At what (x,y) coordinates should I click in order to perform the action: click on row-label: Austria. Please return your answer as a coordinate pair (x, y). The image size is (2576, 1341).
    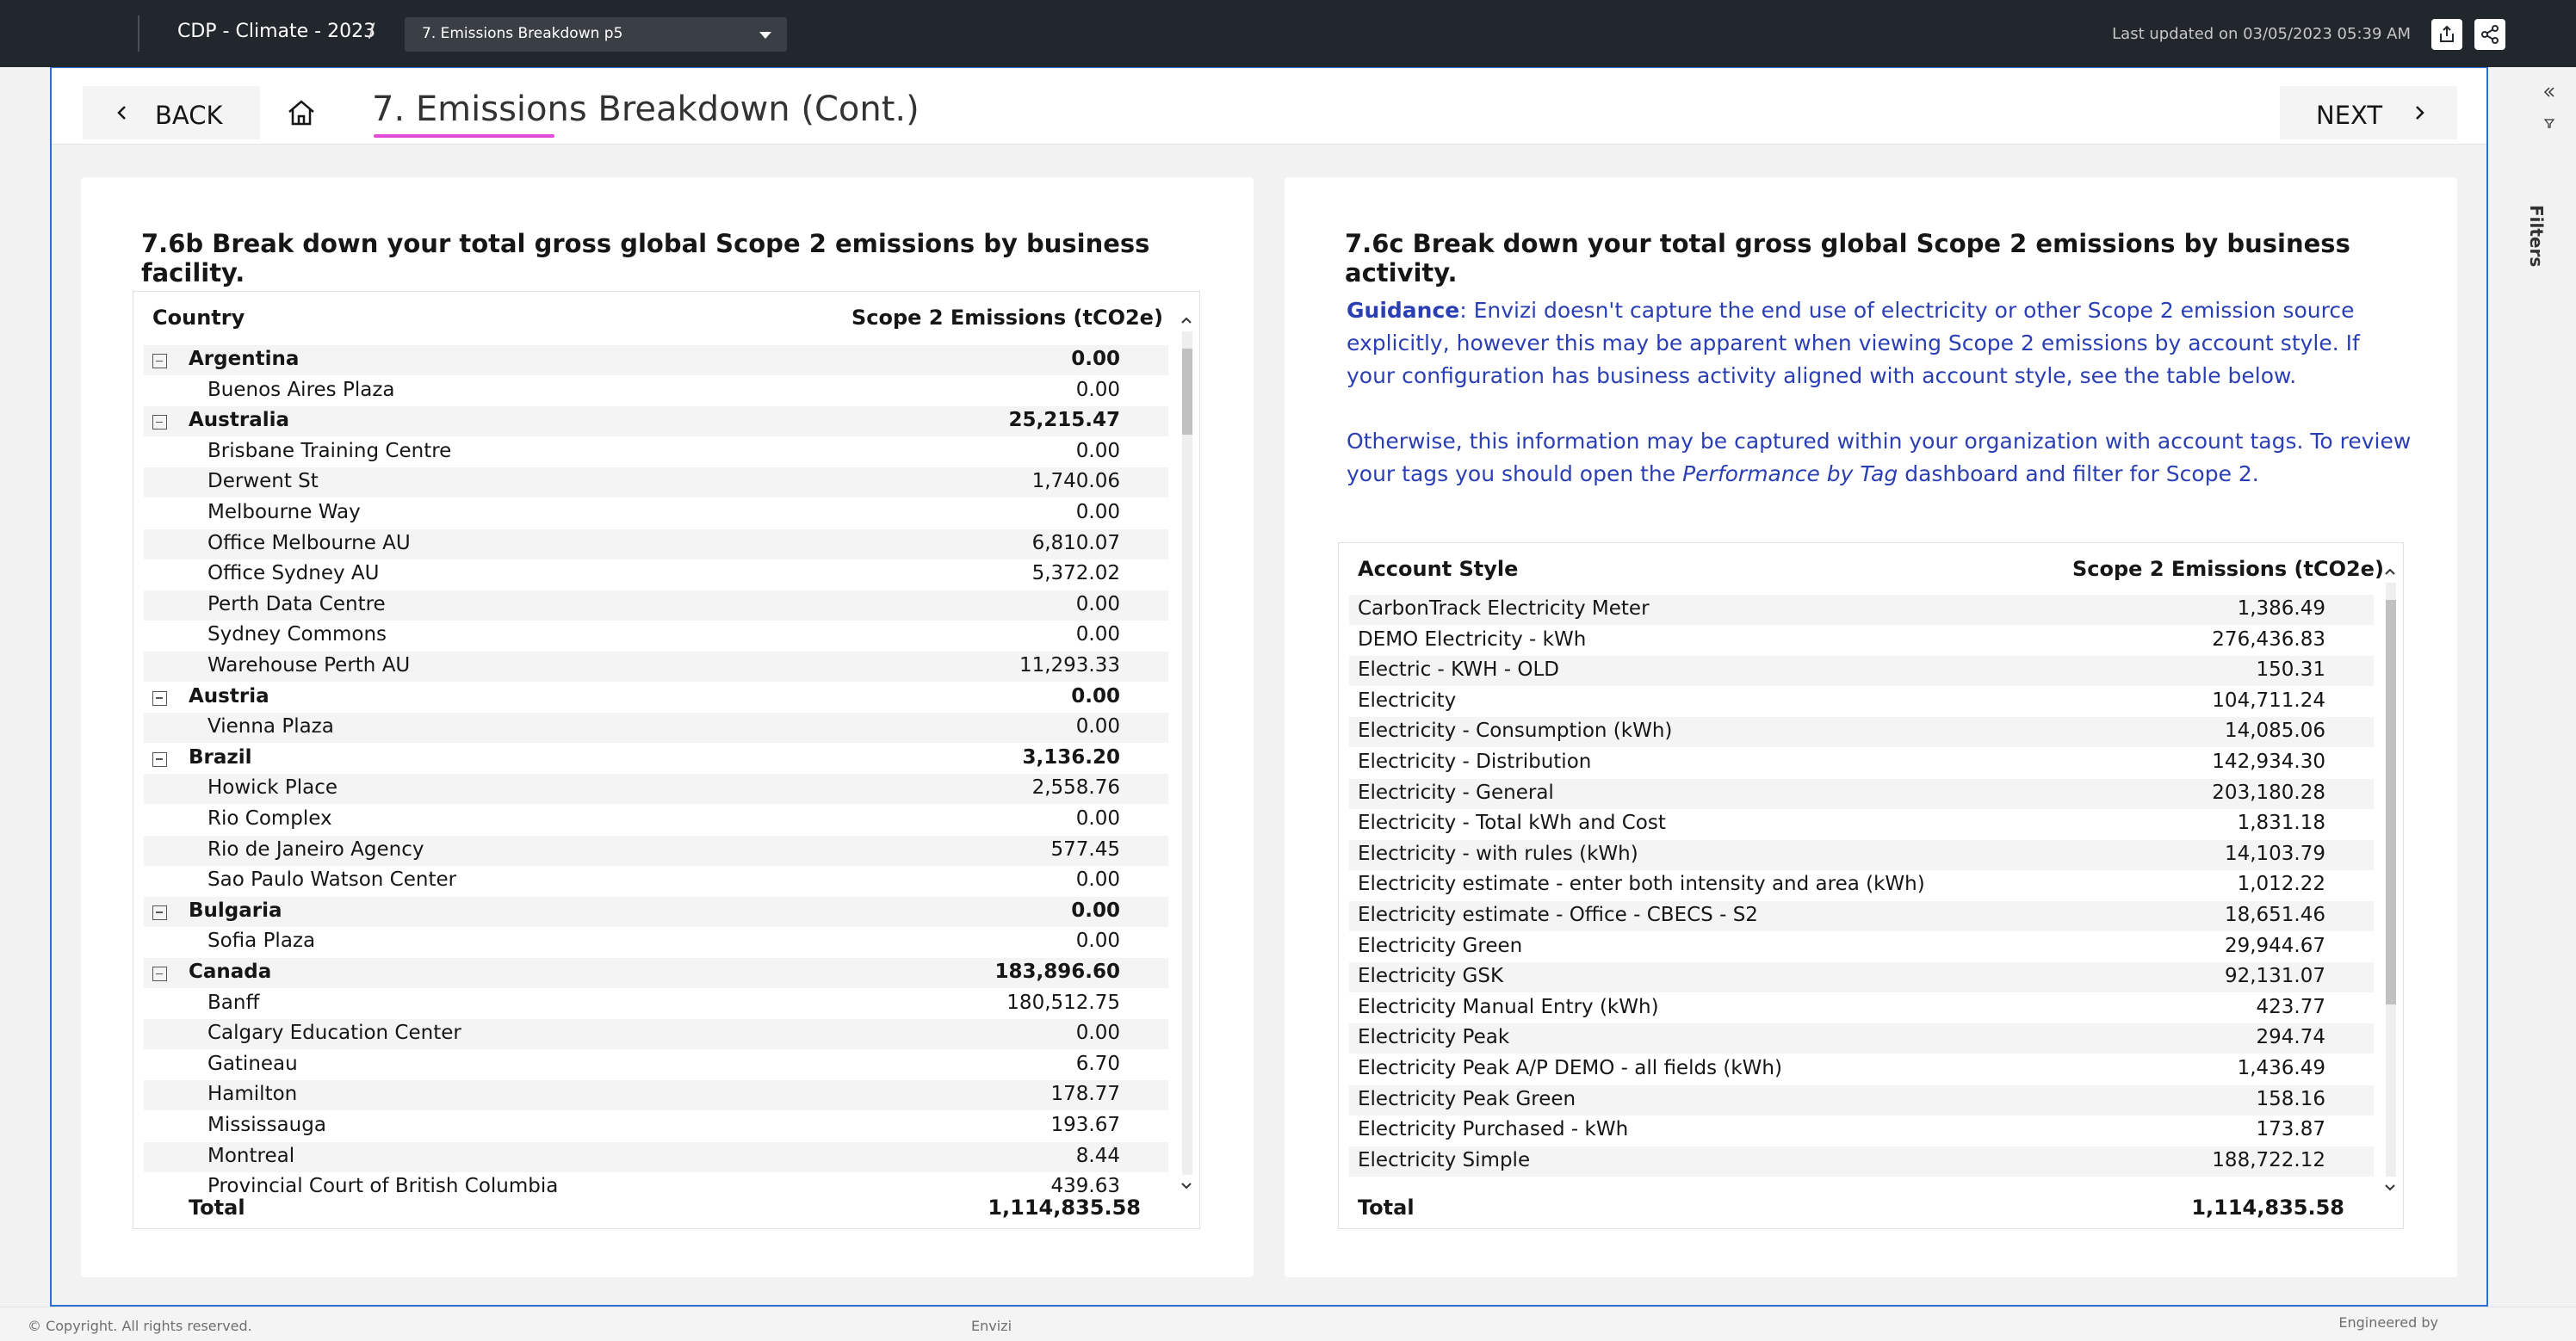
    Looking at the image, I should click on (229, 696).